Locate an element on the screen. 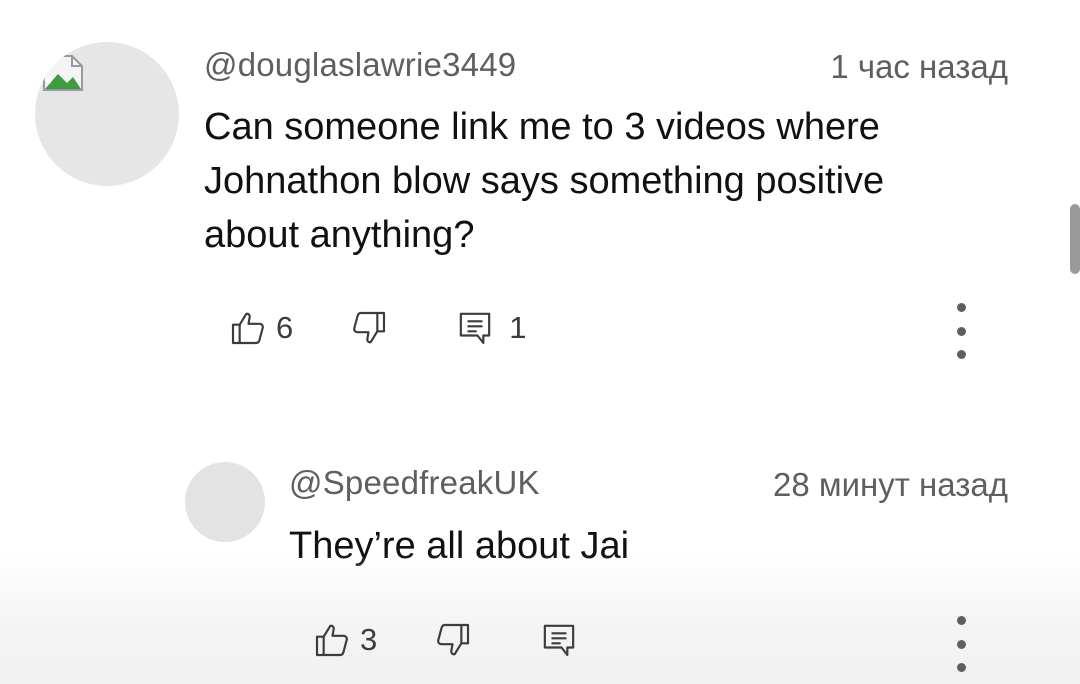  comment-text-line: about anything? is located at coordinates (339, 235).